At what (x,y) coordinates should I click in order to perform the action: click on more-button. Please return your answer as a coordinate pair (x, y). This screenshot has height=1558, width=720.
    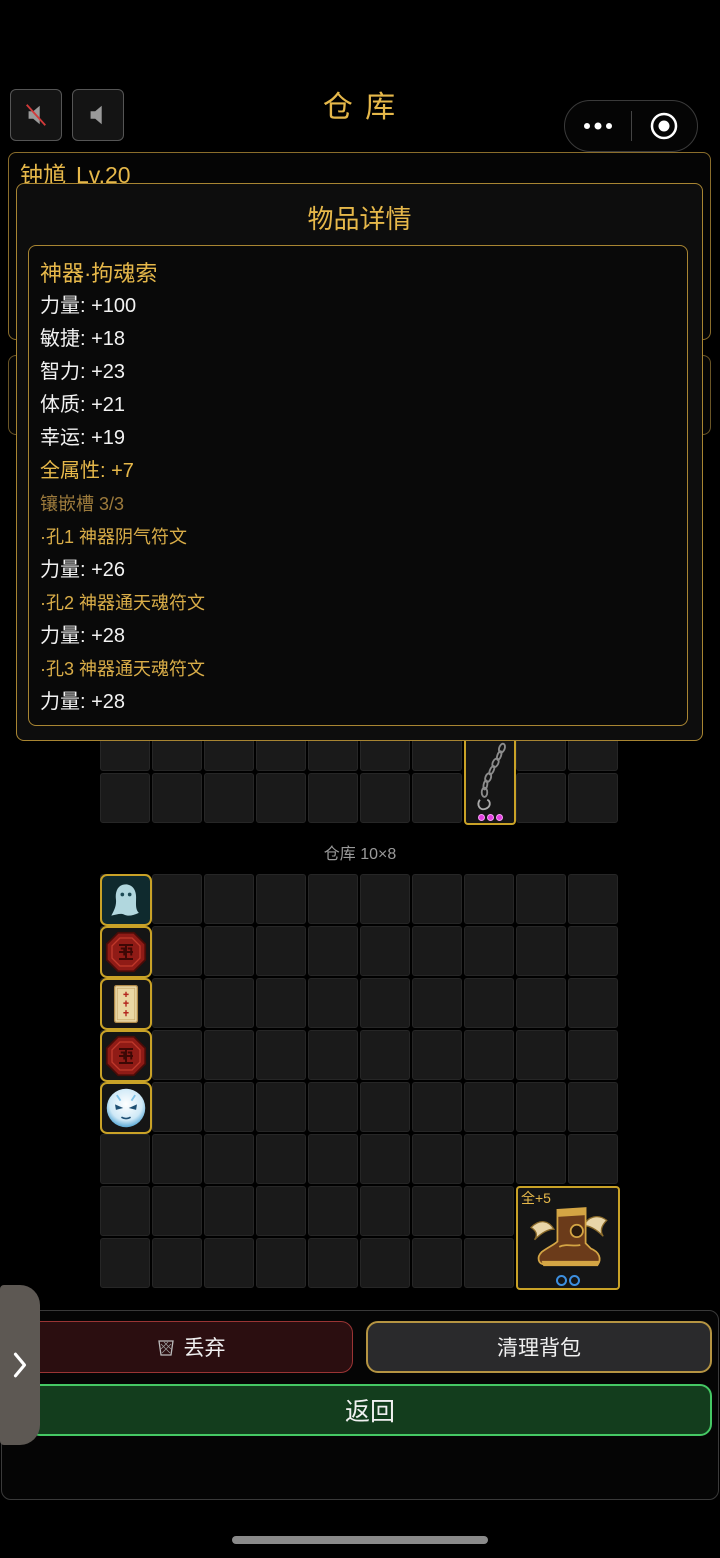
    Looking at the image, I should click on (598, 126).